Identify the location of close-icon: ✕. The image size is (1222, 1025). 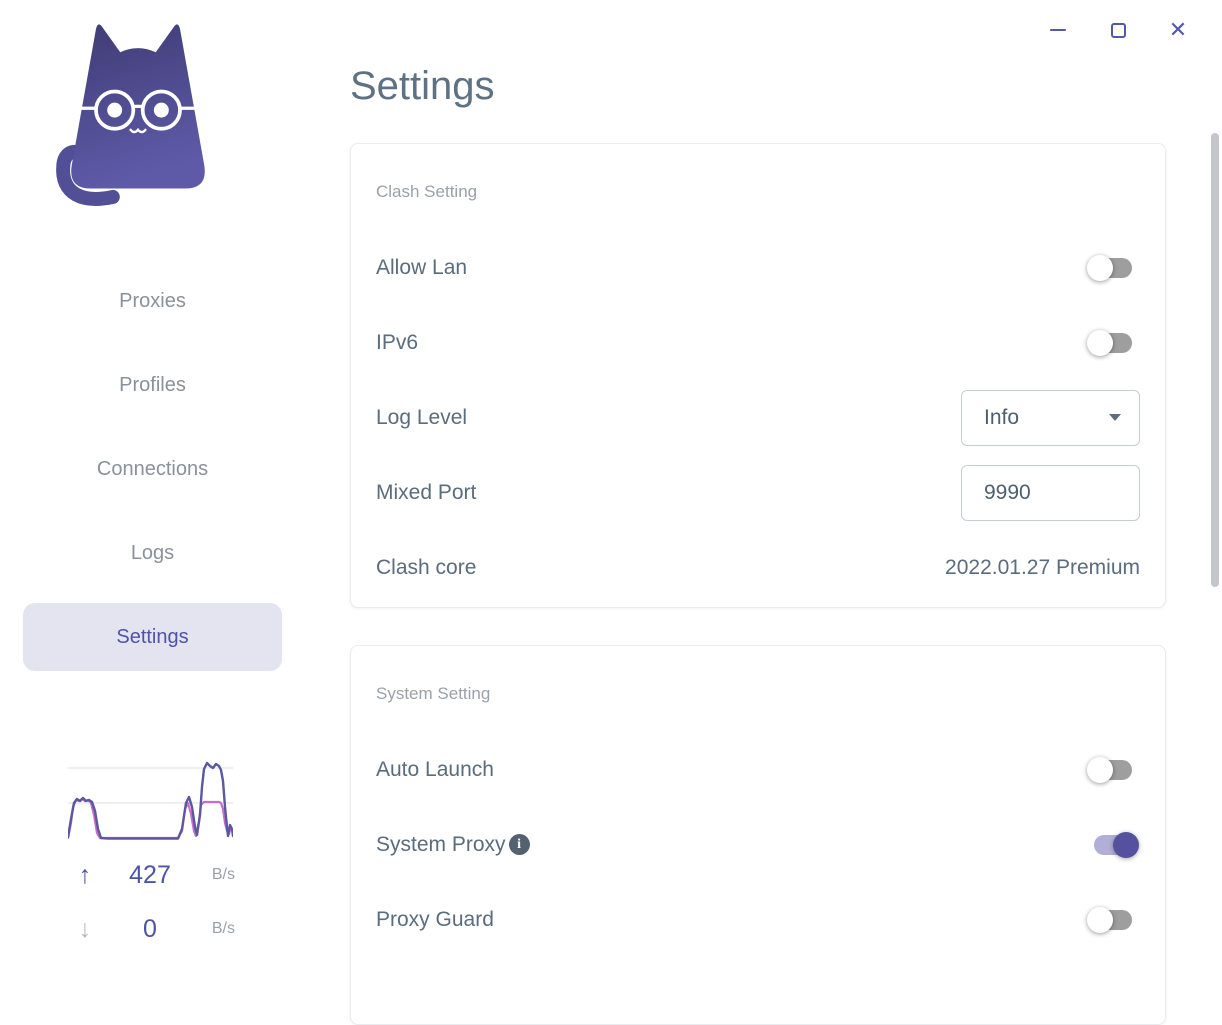
(1178, 29).